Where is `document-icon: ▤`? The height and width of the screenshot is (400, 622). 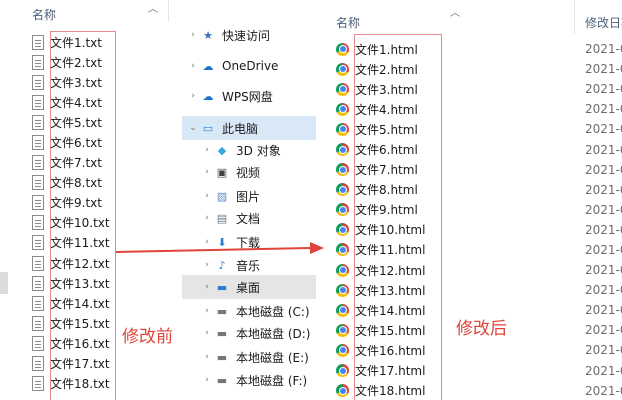
document-icon: ▤ is located at coordinates (222, 218).